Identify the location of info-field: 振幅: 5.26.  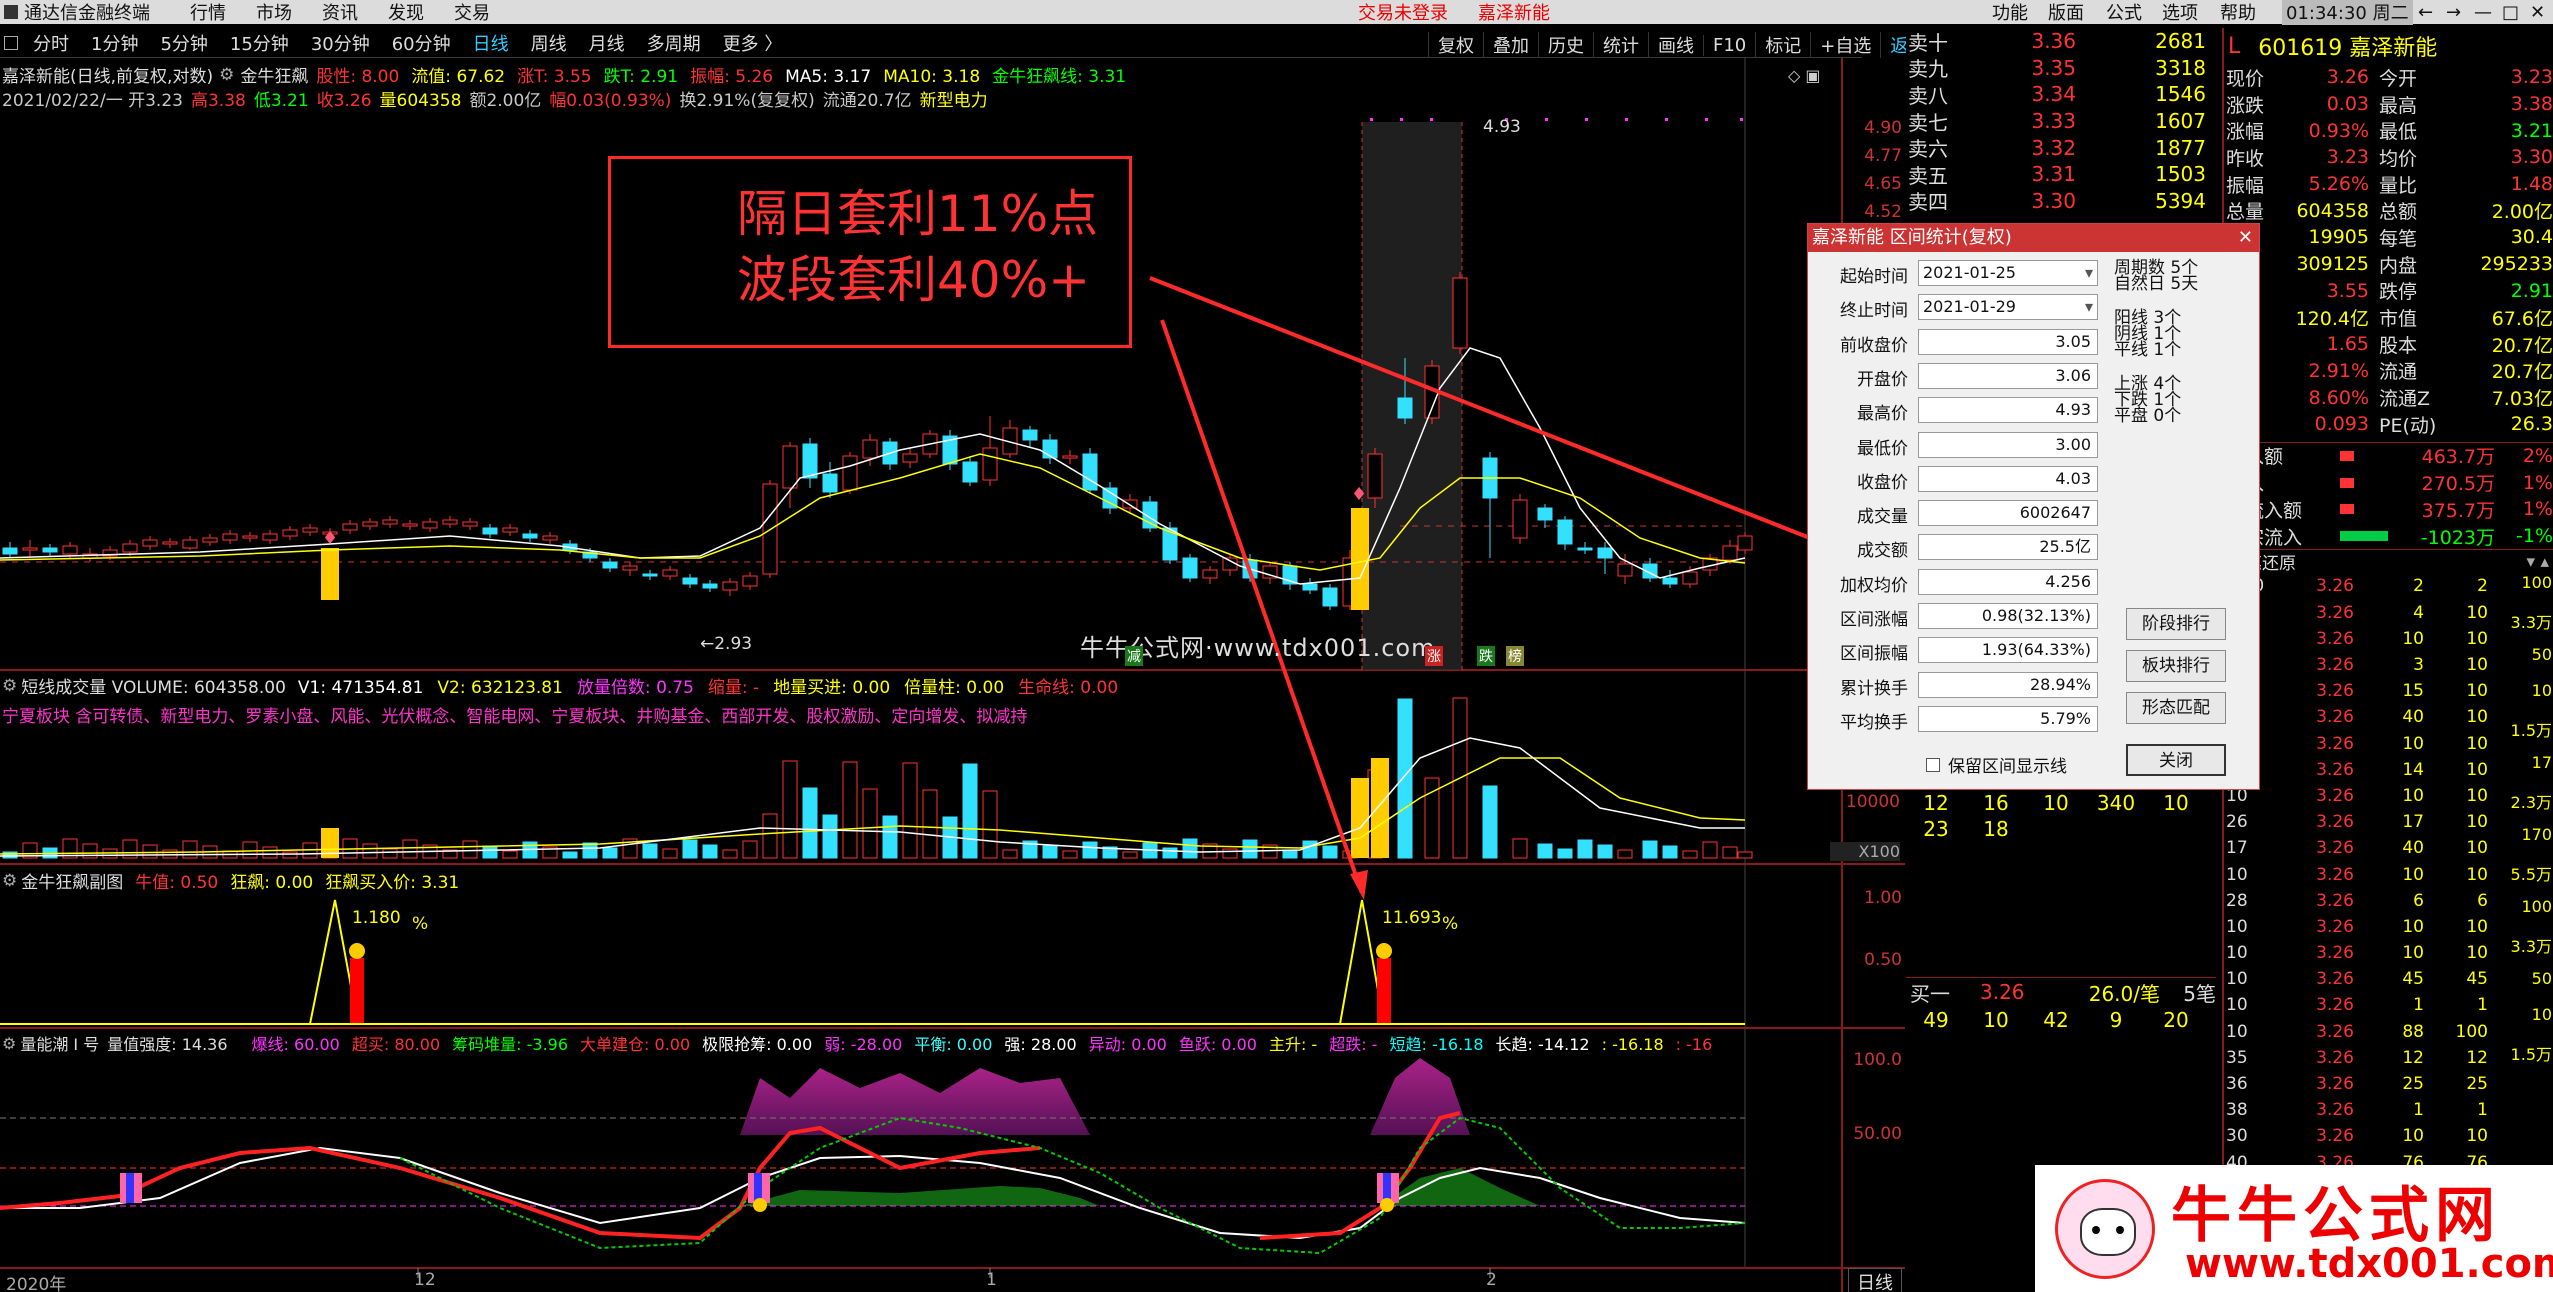
(732, 77).